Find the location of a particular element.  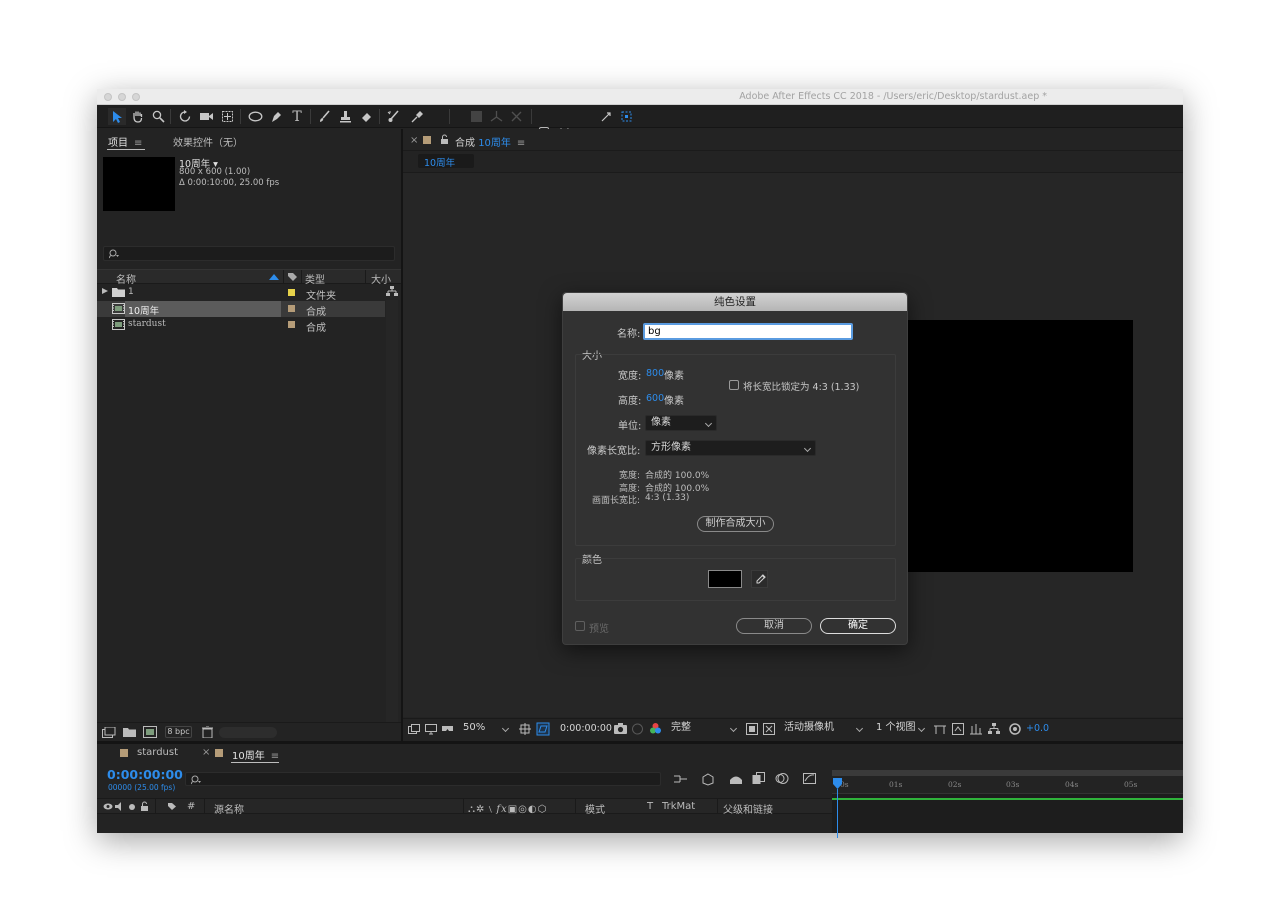

label-tag-icon is located at coordinates (172, 806).